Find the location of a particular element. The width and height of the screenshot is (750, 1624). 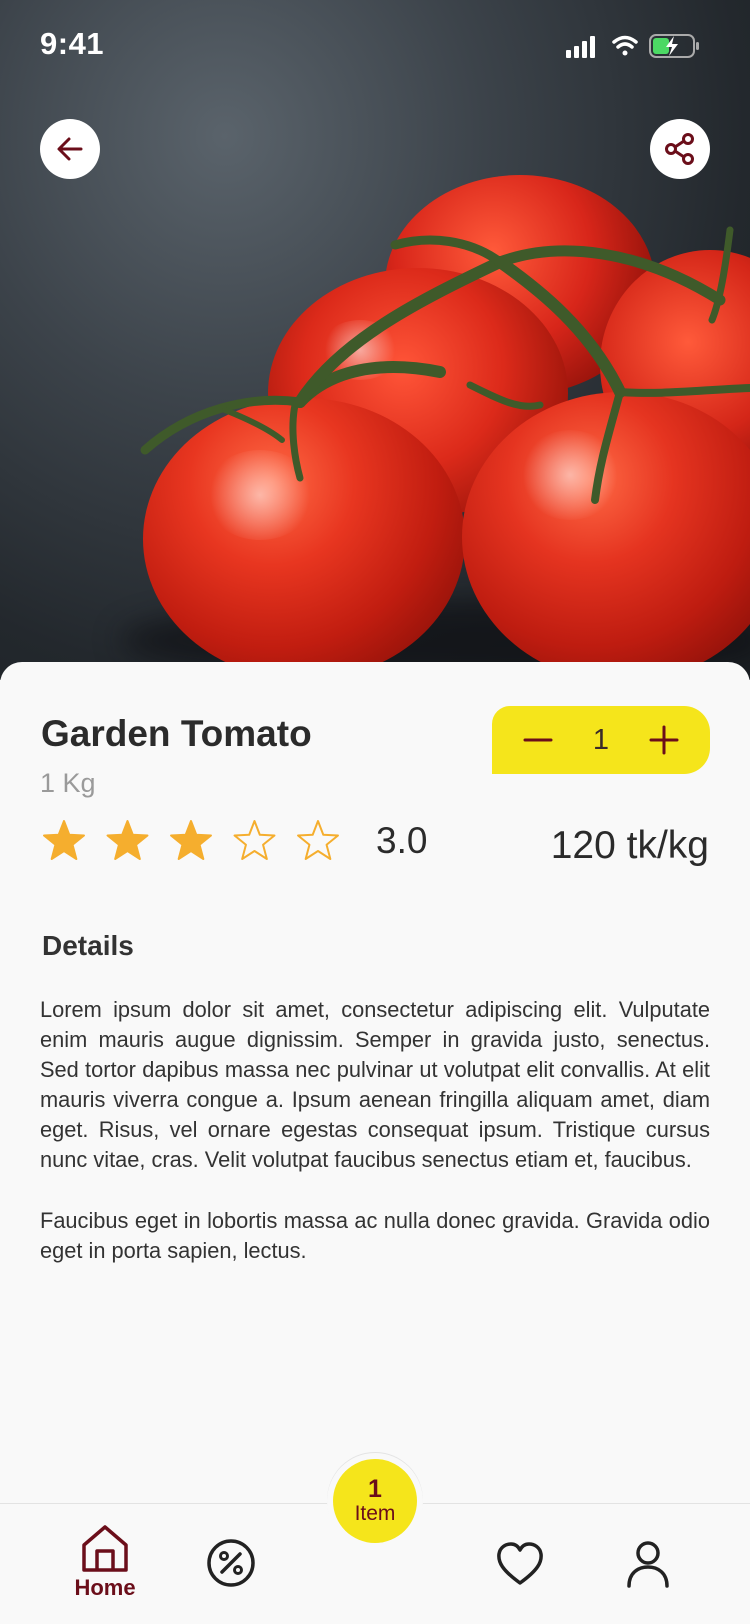

cart-label: Item is located at coordinates (375, 1513).